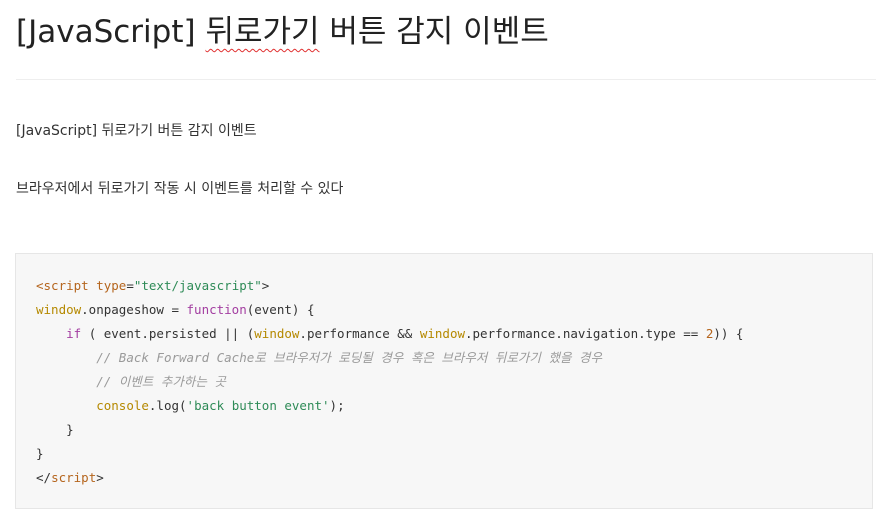 Image resolution: width=888 pixels, height=526 pixels. What do you see at coordinates (111, 285) in the screenshot?
I see `code-token: type` at bounding box center [111, 285].